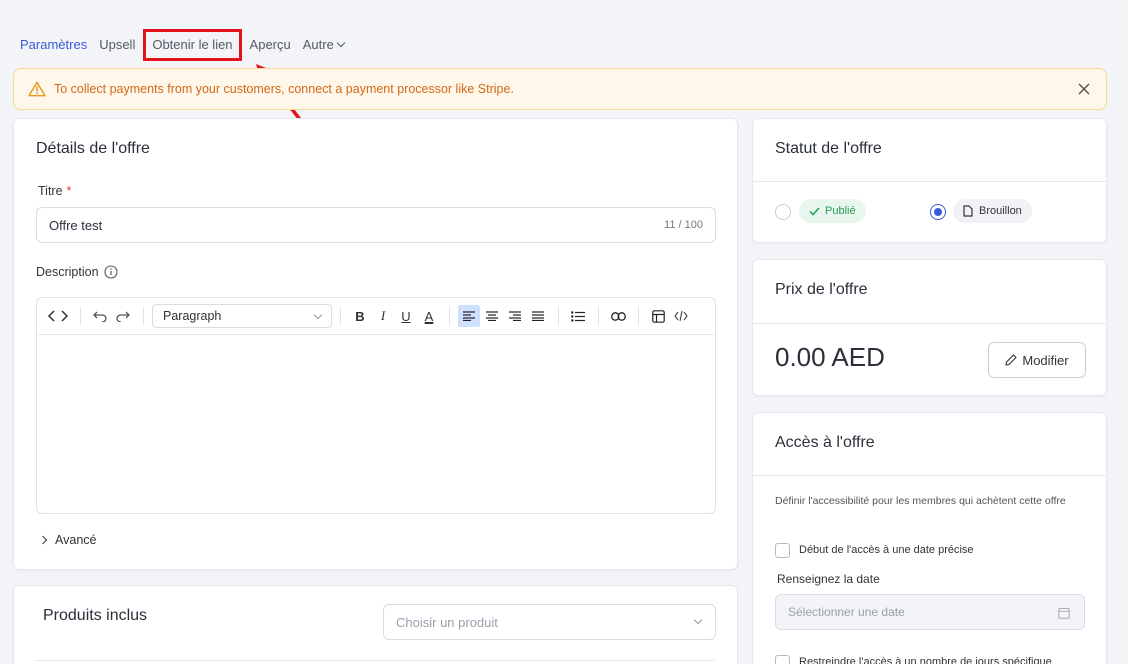 Image resolution: width=1128 pixels, height=664 pixels. I want to click on price-value: 0.00 AED, so click(830, 357).